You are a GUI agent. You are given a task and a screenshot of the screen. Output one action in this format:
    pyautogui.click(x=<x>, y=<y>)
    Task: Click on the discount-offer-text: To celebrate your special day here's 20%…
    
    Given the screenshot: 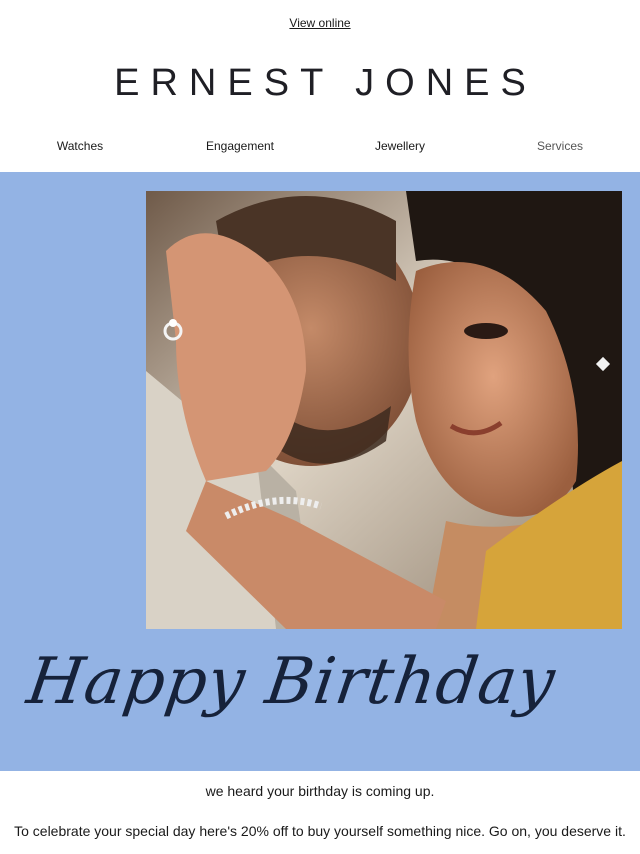 What is the action you would take?
    pyautogui.click(x=320, y=831)
    